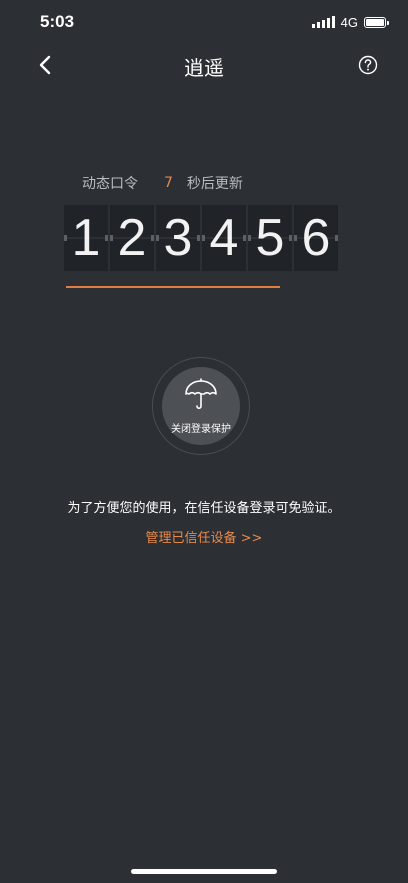 Image resolution: width=408 pixels, height=883 pixels. What do you see at coordinates (368, 65) in the screenshot?
I see `help-icon` at bounding box center [368, 65].